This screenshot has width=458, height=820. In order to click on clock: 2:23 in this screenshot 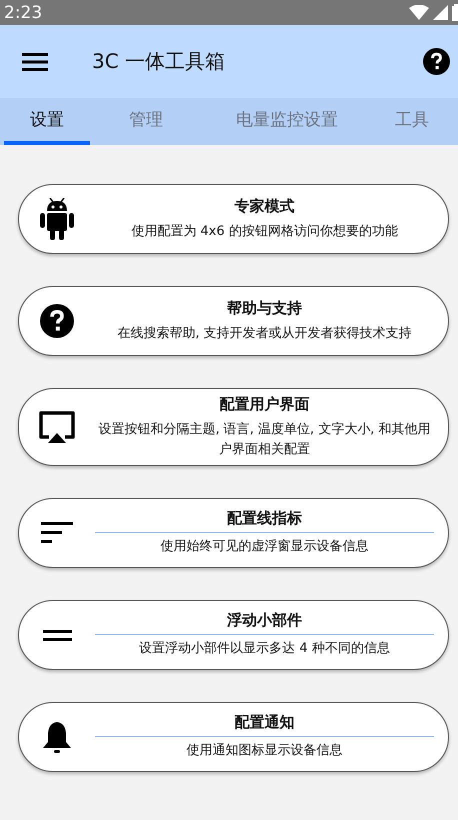, I will do `click(23, 12)`.